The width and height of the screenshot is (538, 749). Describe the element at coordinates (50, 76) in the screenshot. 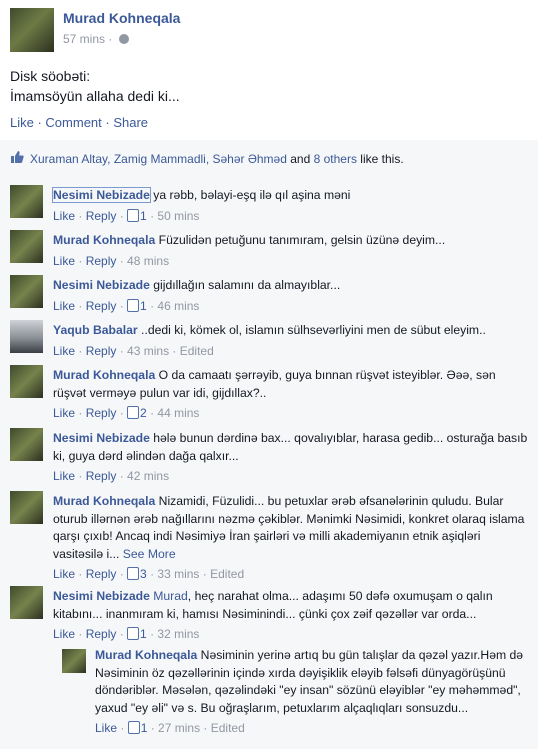

I see `post-text-line-1: Disk söobəti:` at that location.